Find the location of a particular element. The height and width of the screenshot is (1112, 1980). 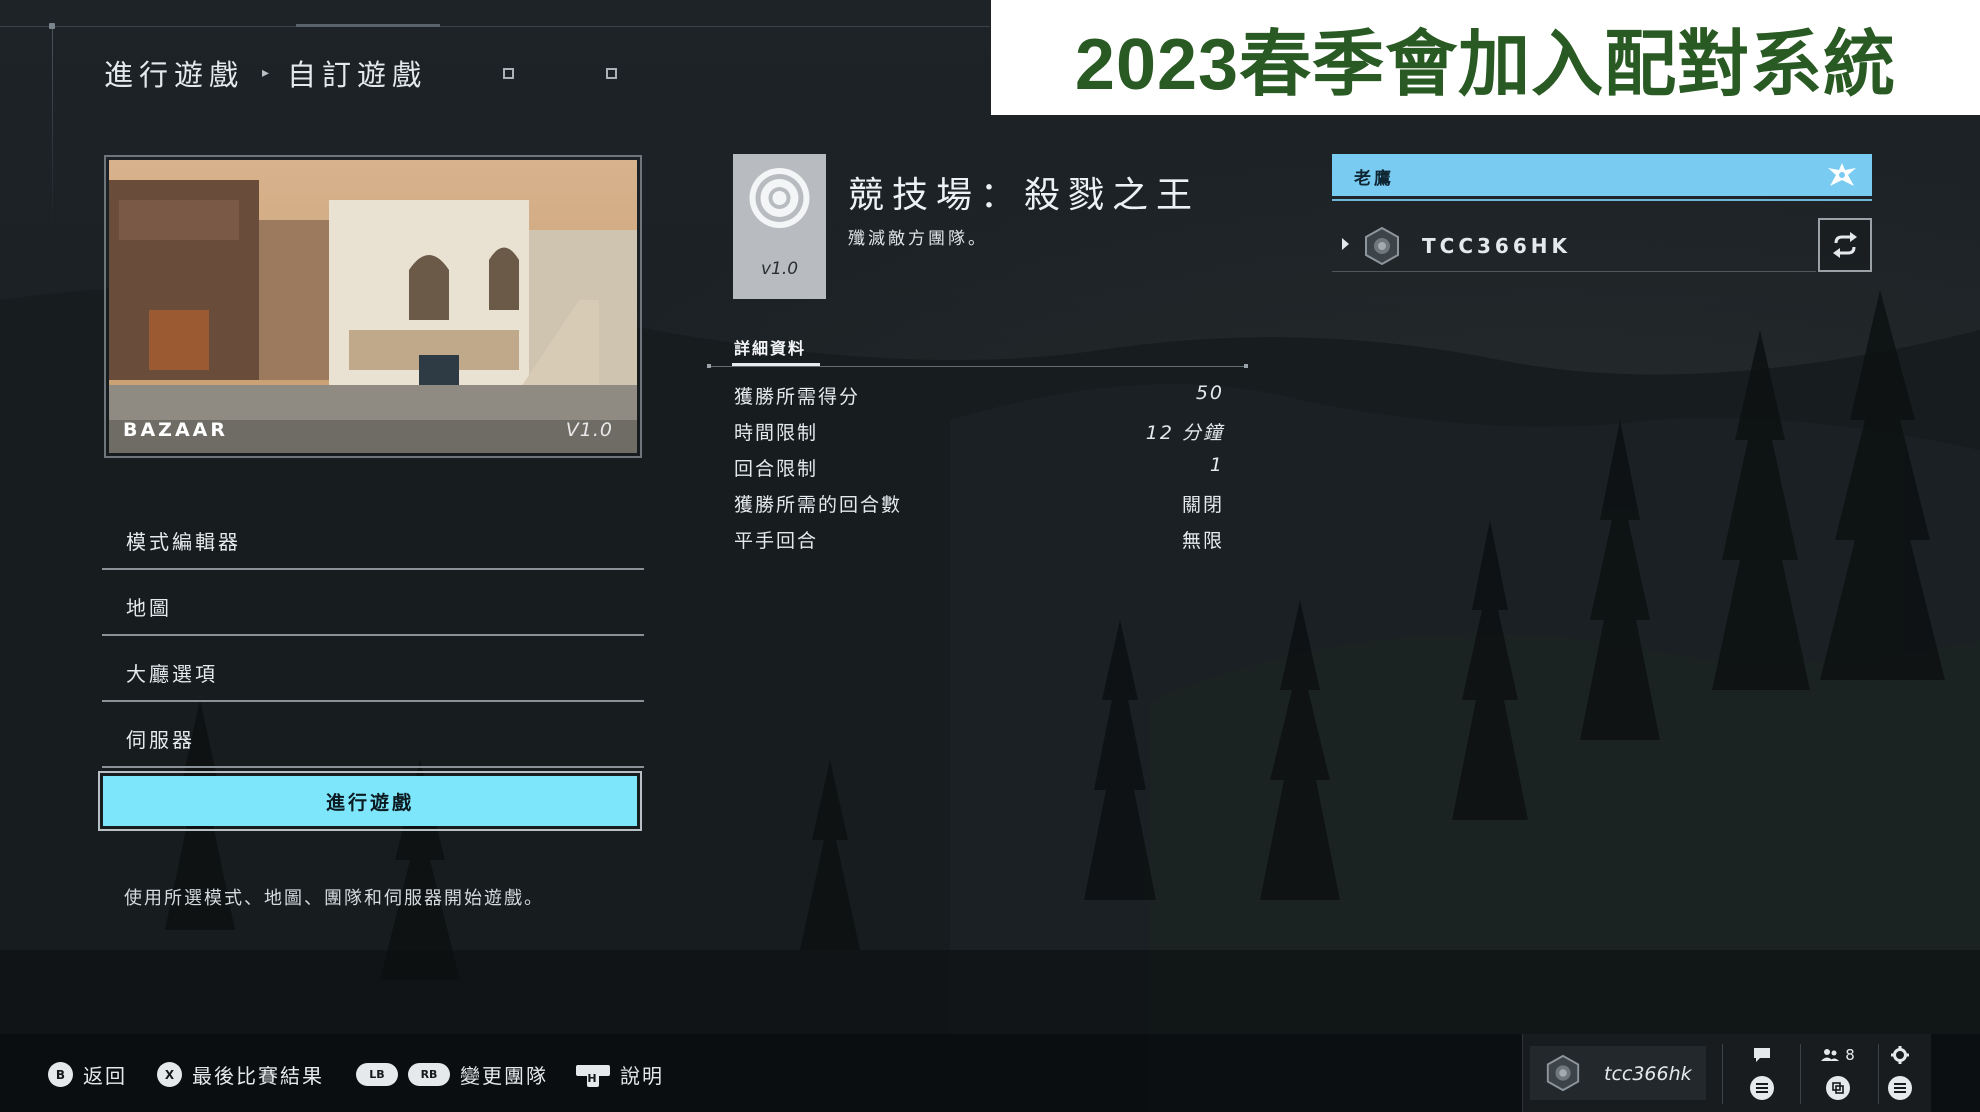

menu-button-icon is located at coordinates (1900, 1088).